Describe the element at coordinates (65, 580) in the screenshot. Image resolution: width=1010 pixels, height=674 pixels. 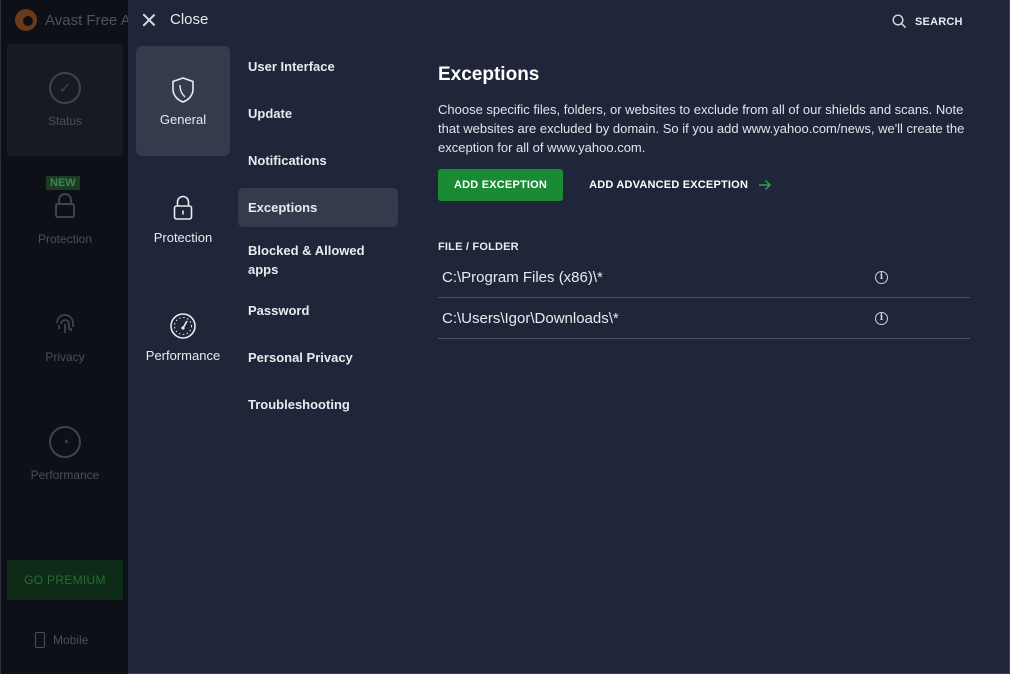
I see `go-premium-button: GO PREMIUM` at that location.